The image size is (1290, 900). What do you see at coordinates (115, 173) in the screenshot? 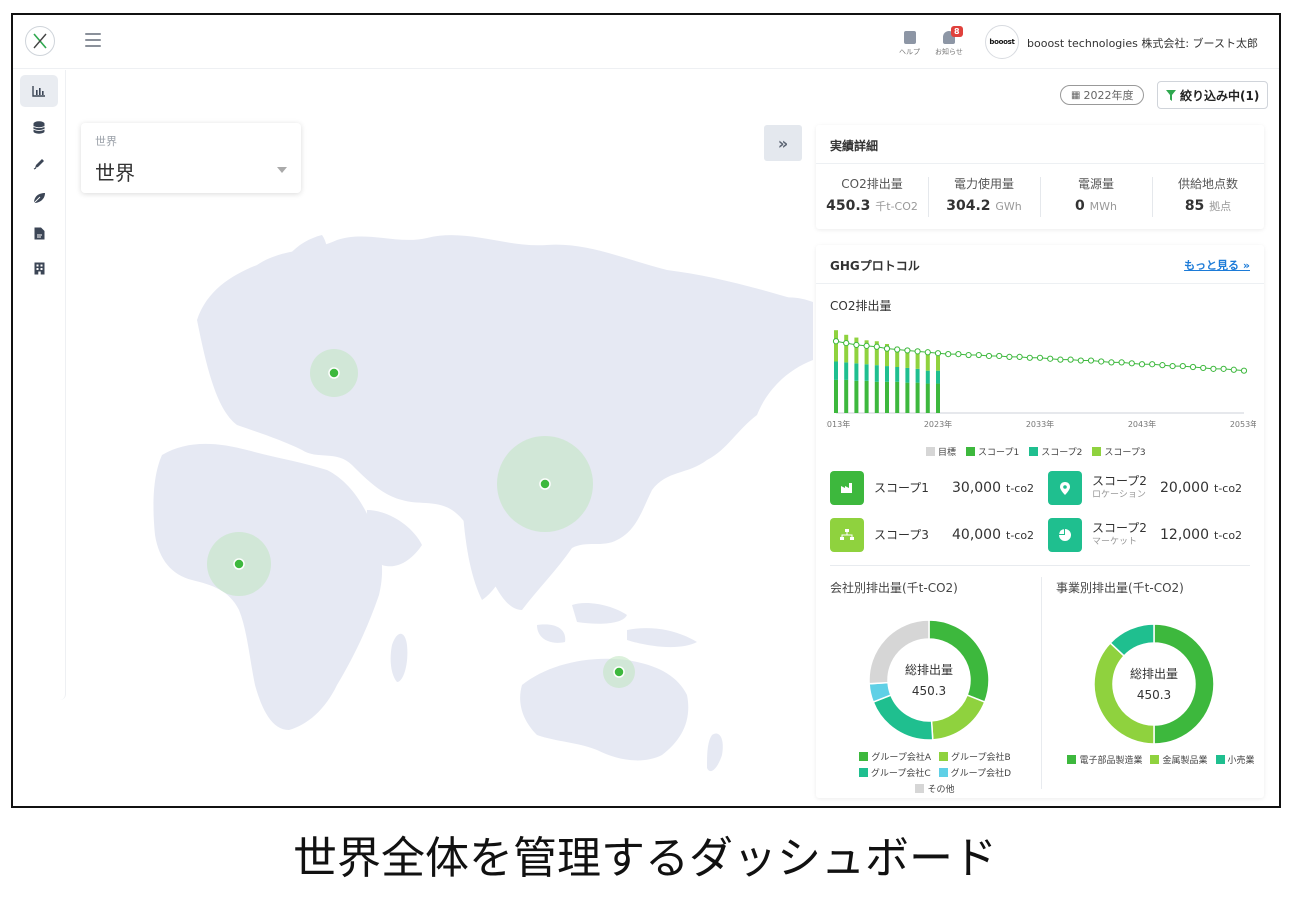
I see `region-select-value: 世界` at bounding box center [115, 173].